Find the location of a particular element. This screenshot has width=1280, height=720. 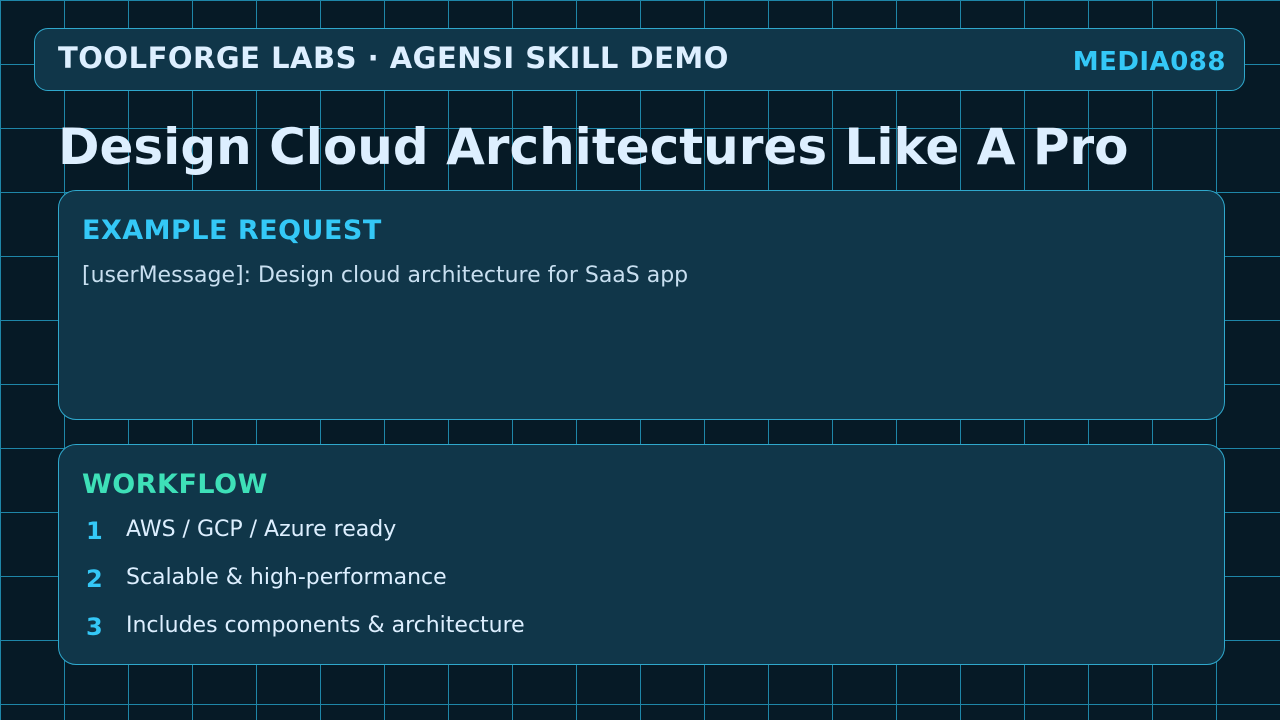

example-request-heading: EXAMPLE REQUEST is located at coordinates (232, 230).